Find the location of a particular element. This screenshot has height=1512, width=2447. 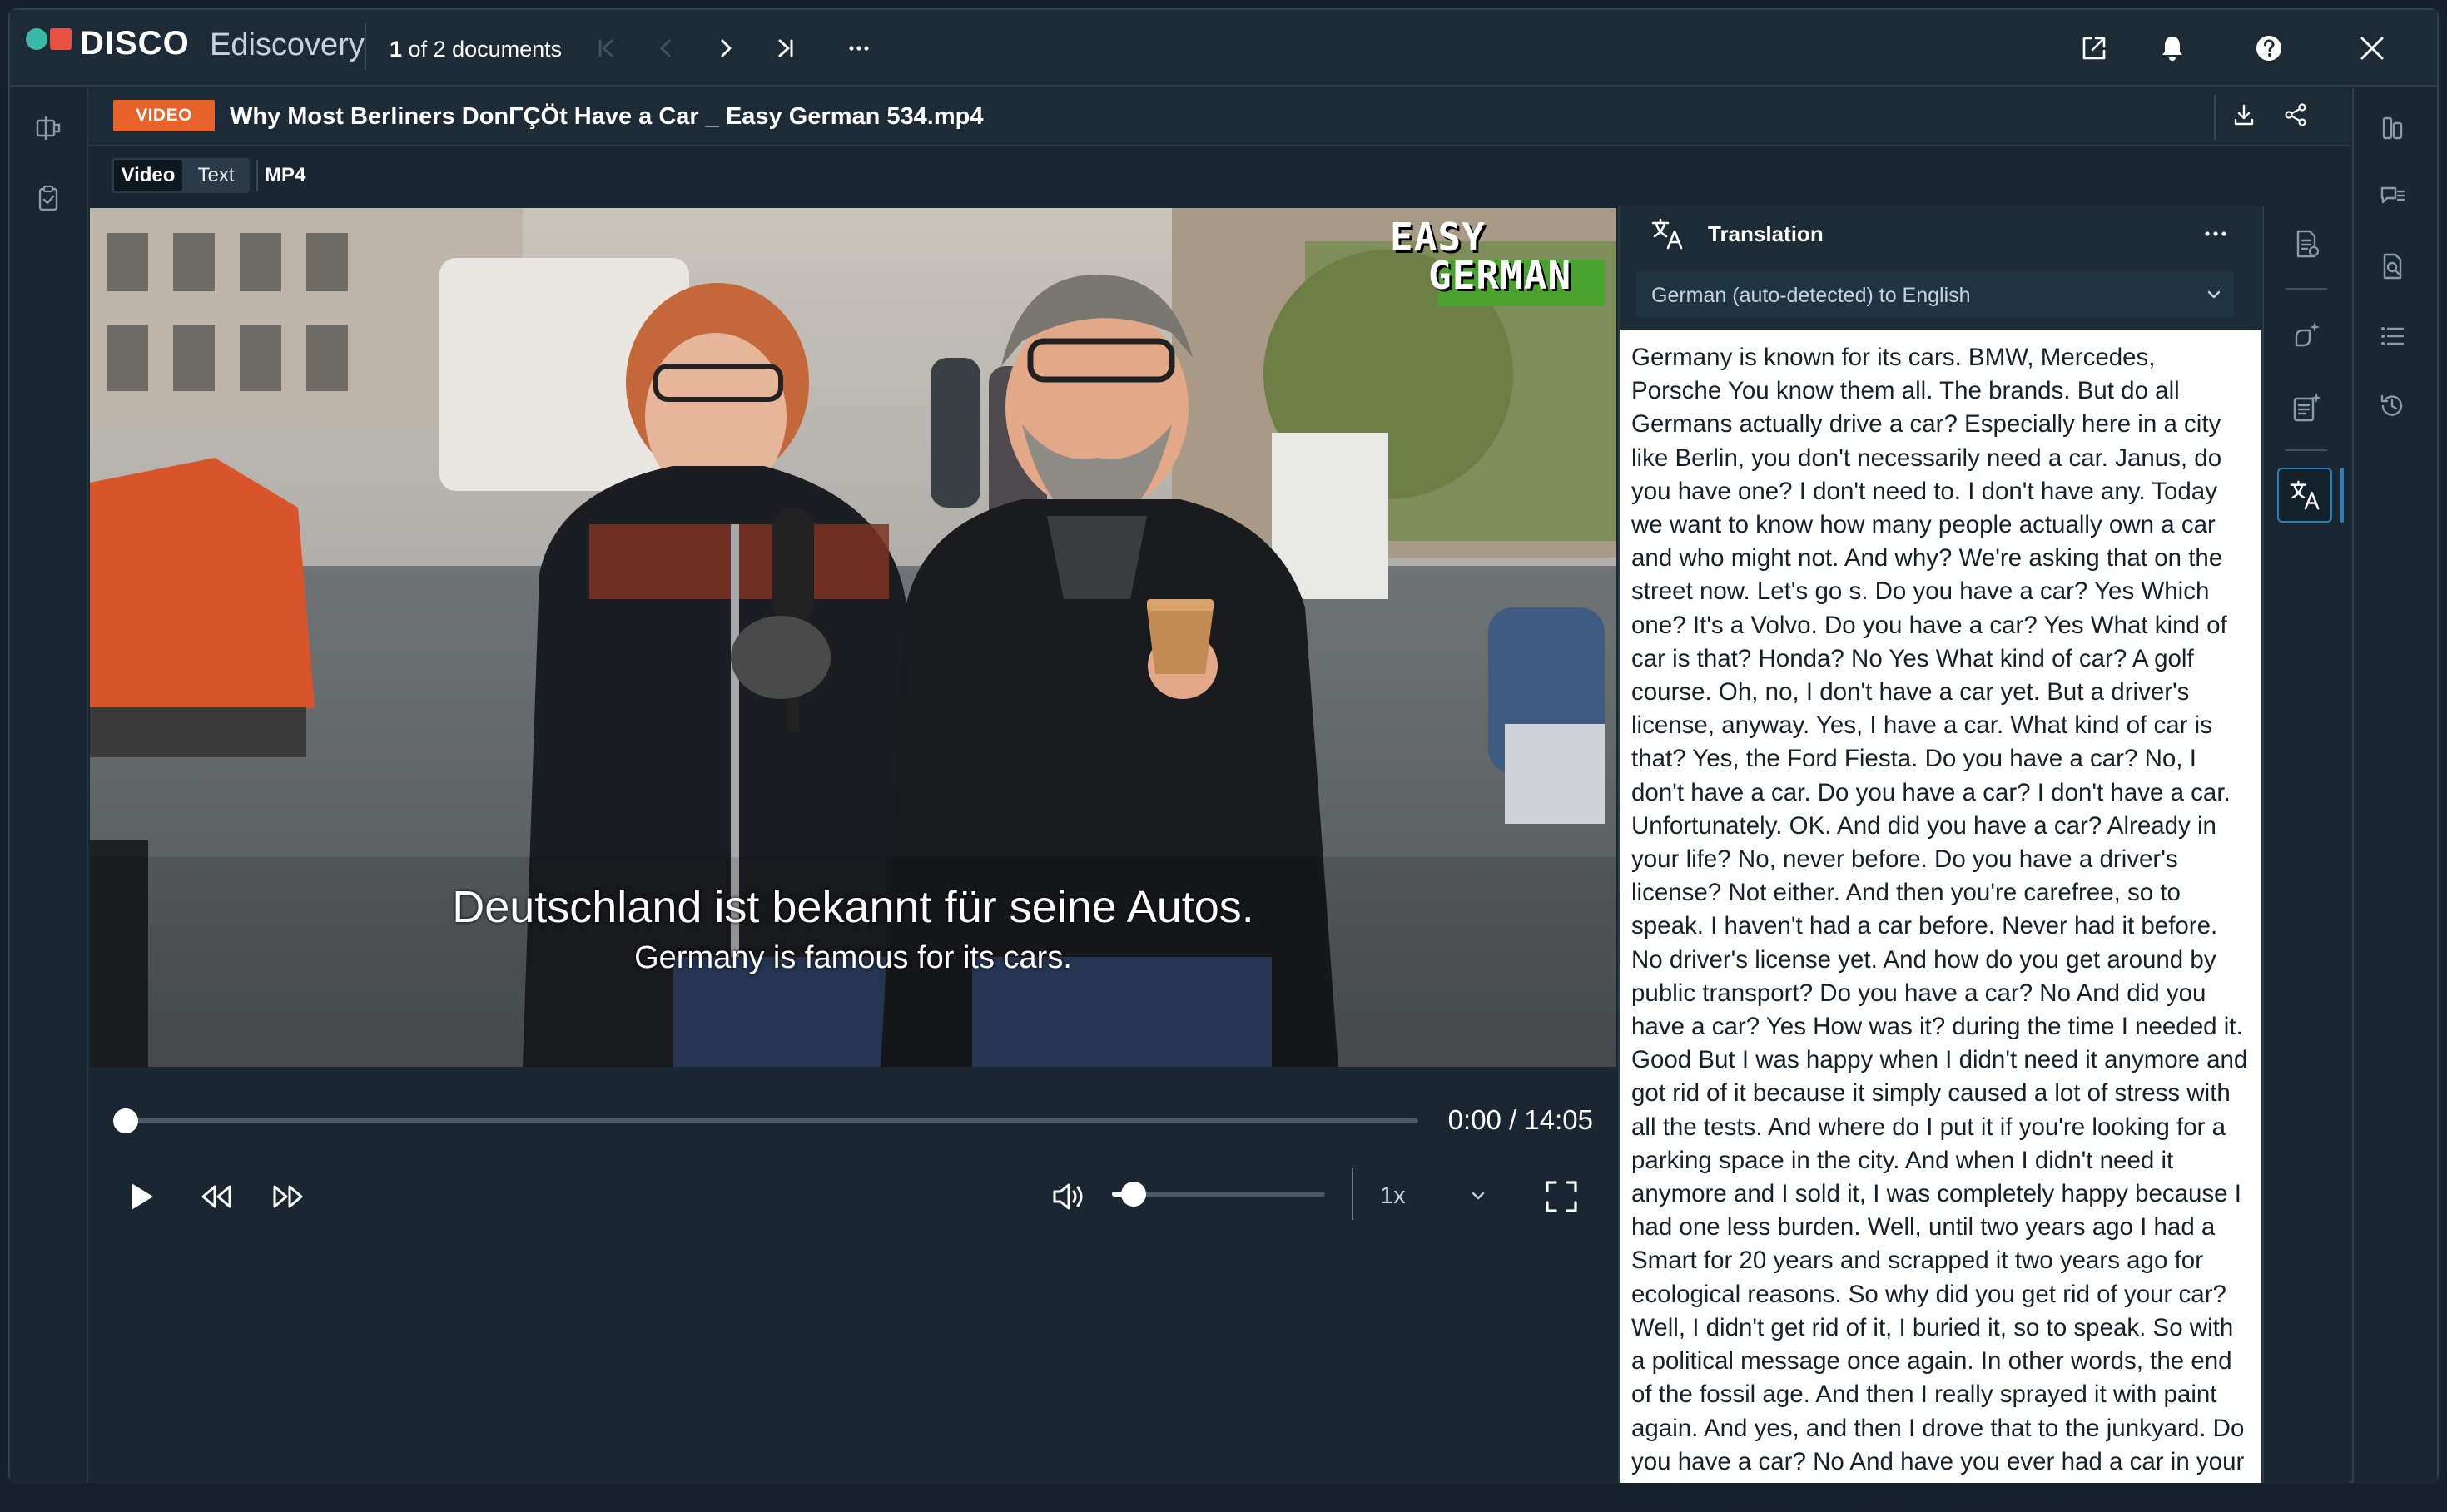

document-total: of 2 documents is located at coordinates (485, 49).